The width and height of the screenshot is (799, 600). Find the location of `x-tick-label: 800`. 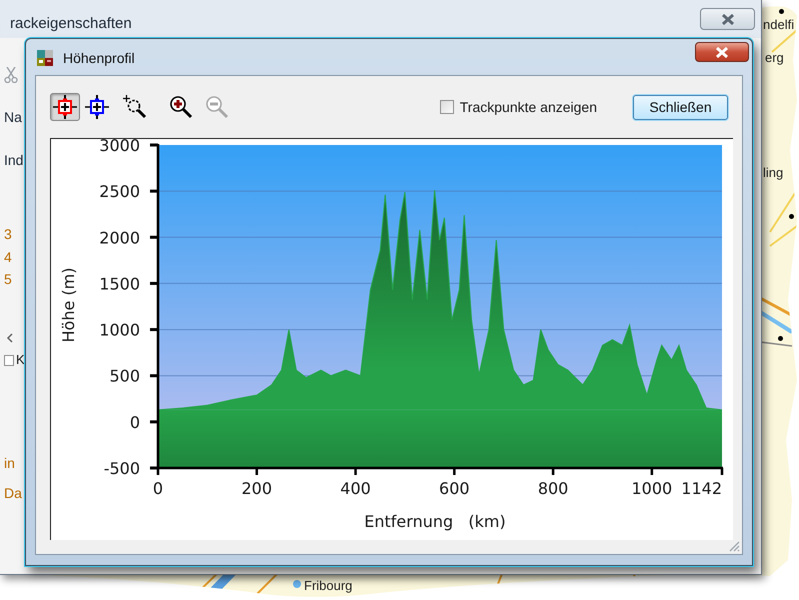

x-tick-label: 800 is located at coordinates (553, 488).